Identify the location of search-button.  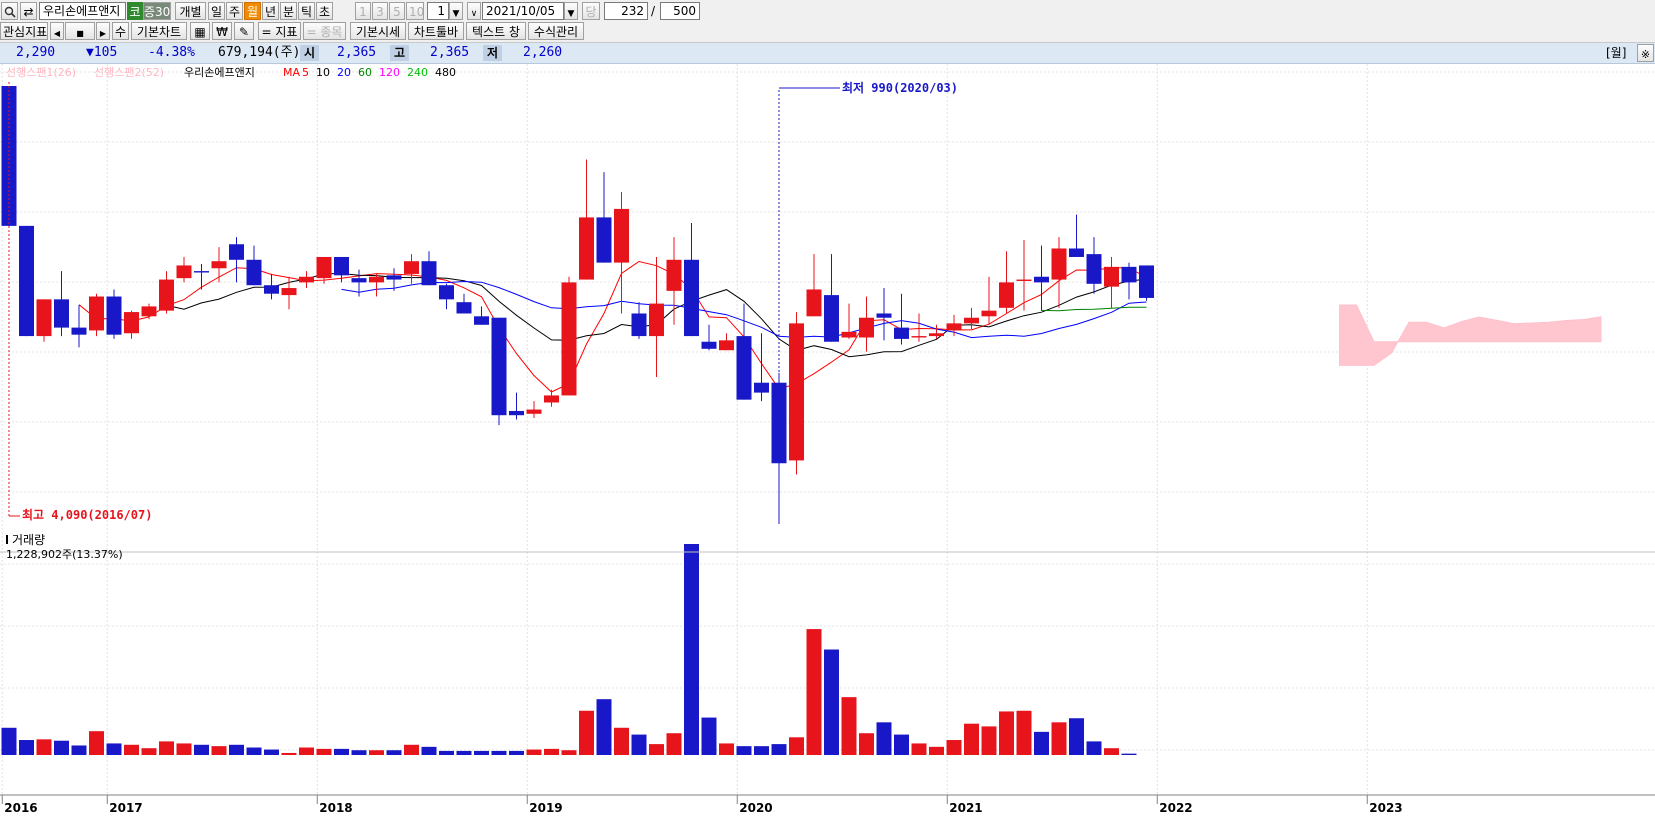
(9, 11).